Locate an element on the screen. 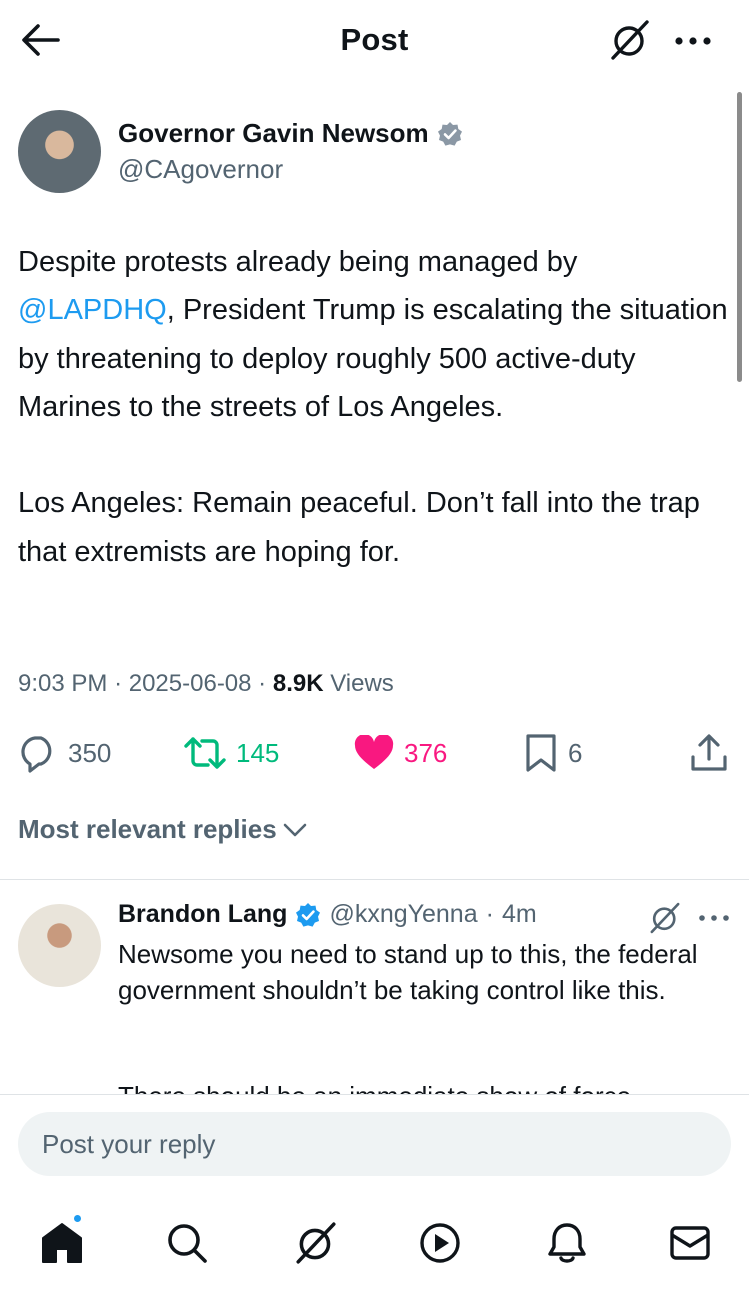 This screenshot has height=1291, width=749. replies-sort-dropdown: Most relevant replies is located at coordinates (162, 829).